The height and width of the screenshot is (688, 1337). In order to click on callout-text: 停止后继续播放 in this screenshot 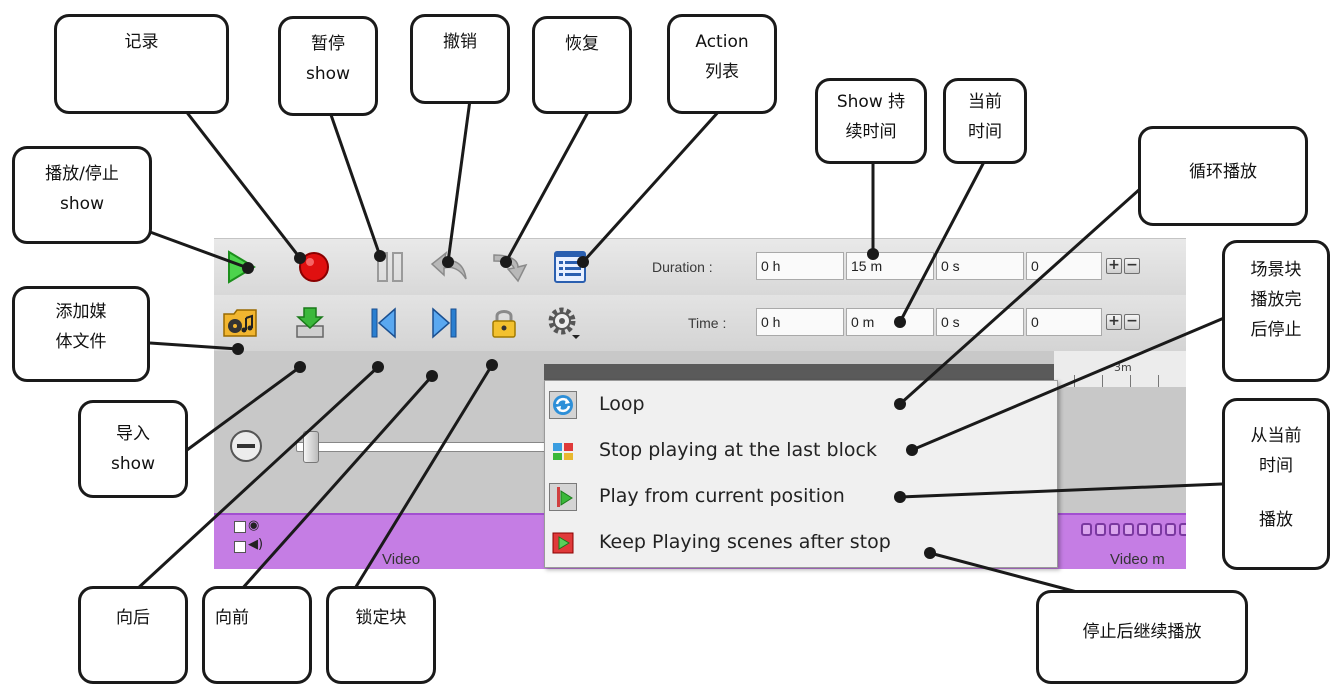, I will do `click(1142, 632)`.